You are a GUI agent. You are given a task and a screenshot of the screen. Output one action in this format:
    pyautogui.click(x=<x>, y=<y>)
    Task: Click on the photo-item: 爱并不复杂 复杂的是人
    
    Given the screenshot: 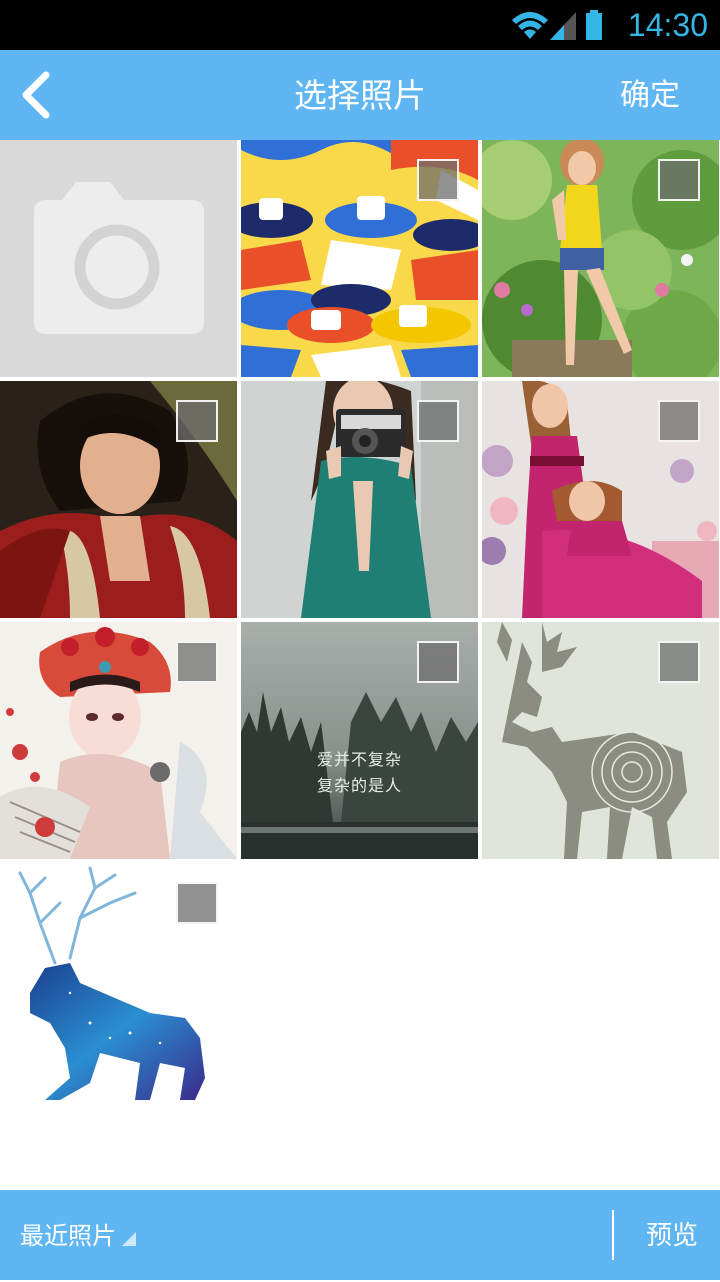 What is the action you would take?
    pyautogui.click(x=359, y=740)
    